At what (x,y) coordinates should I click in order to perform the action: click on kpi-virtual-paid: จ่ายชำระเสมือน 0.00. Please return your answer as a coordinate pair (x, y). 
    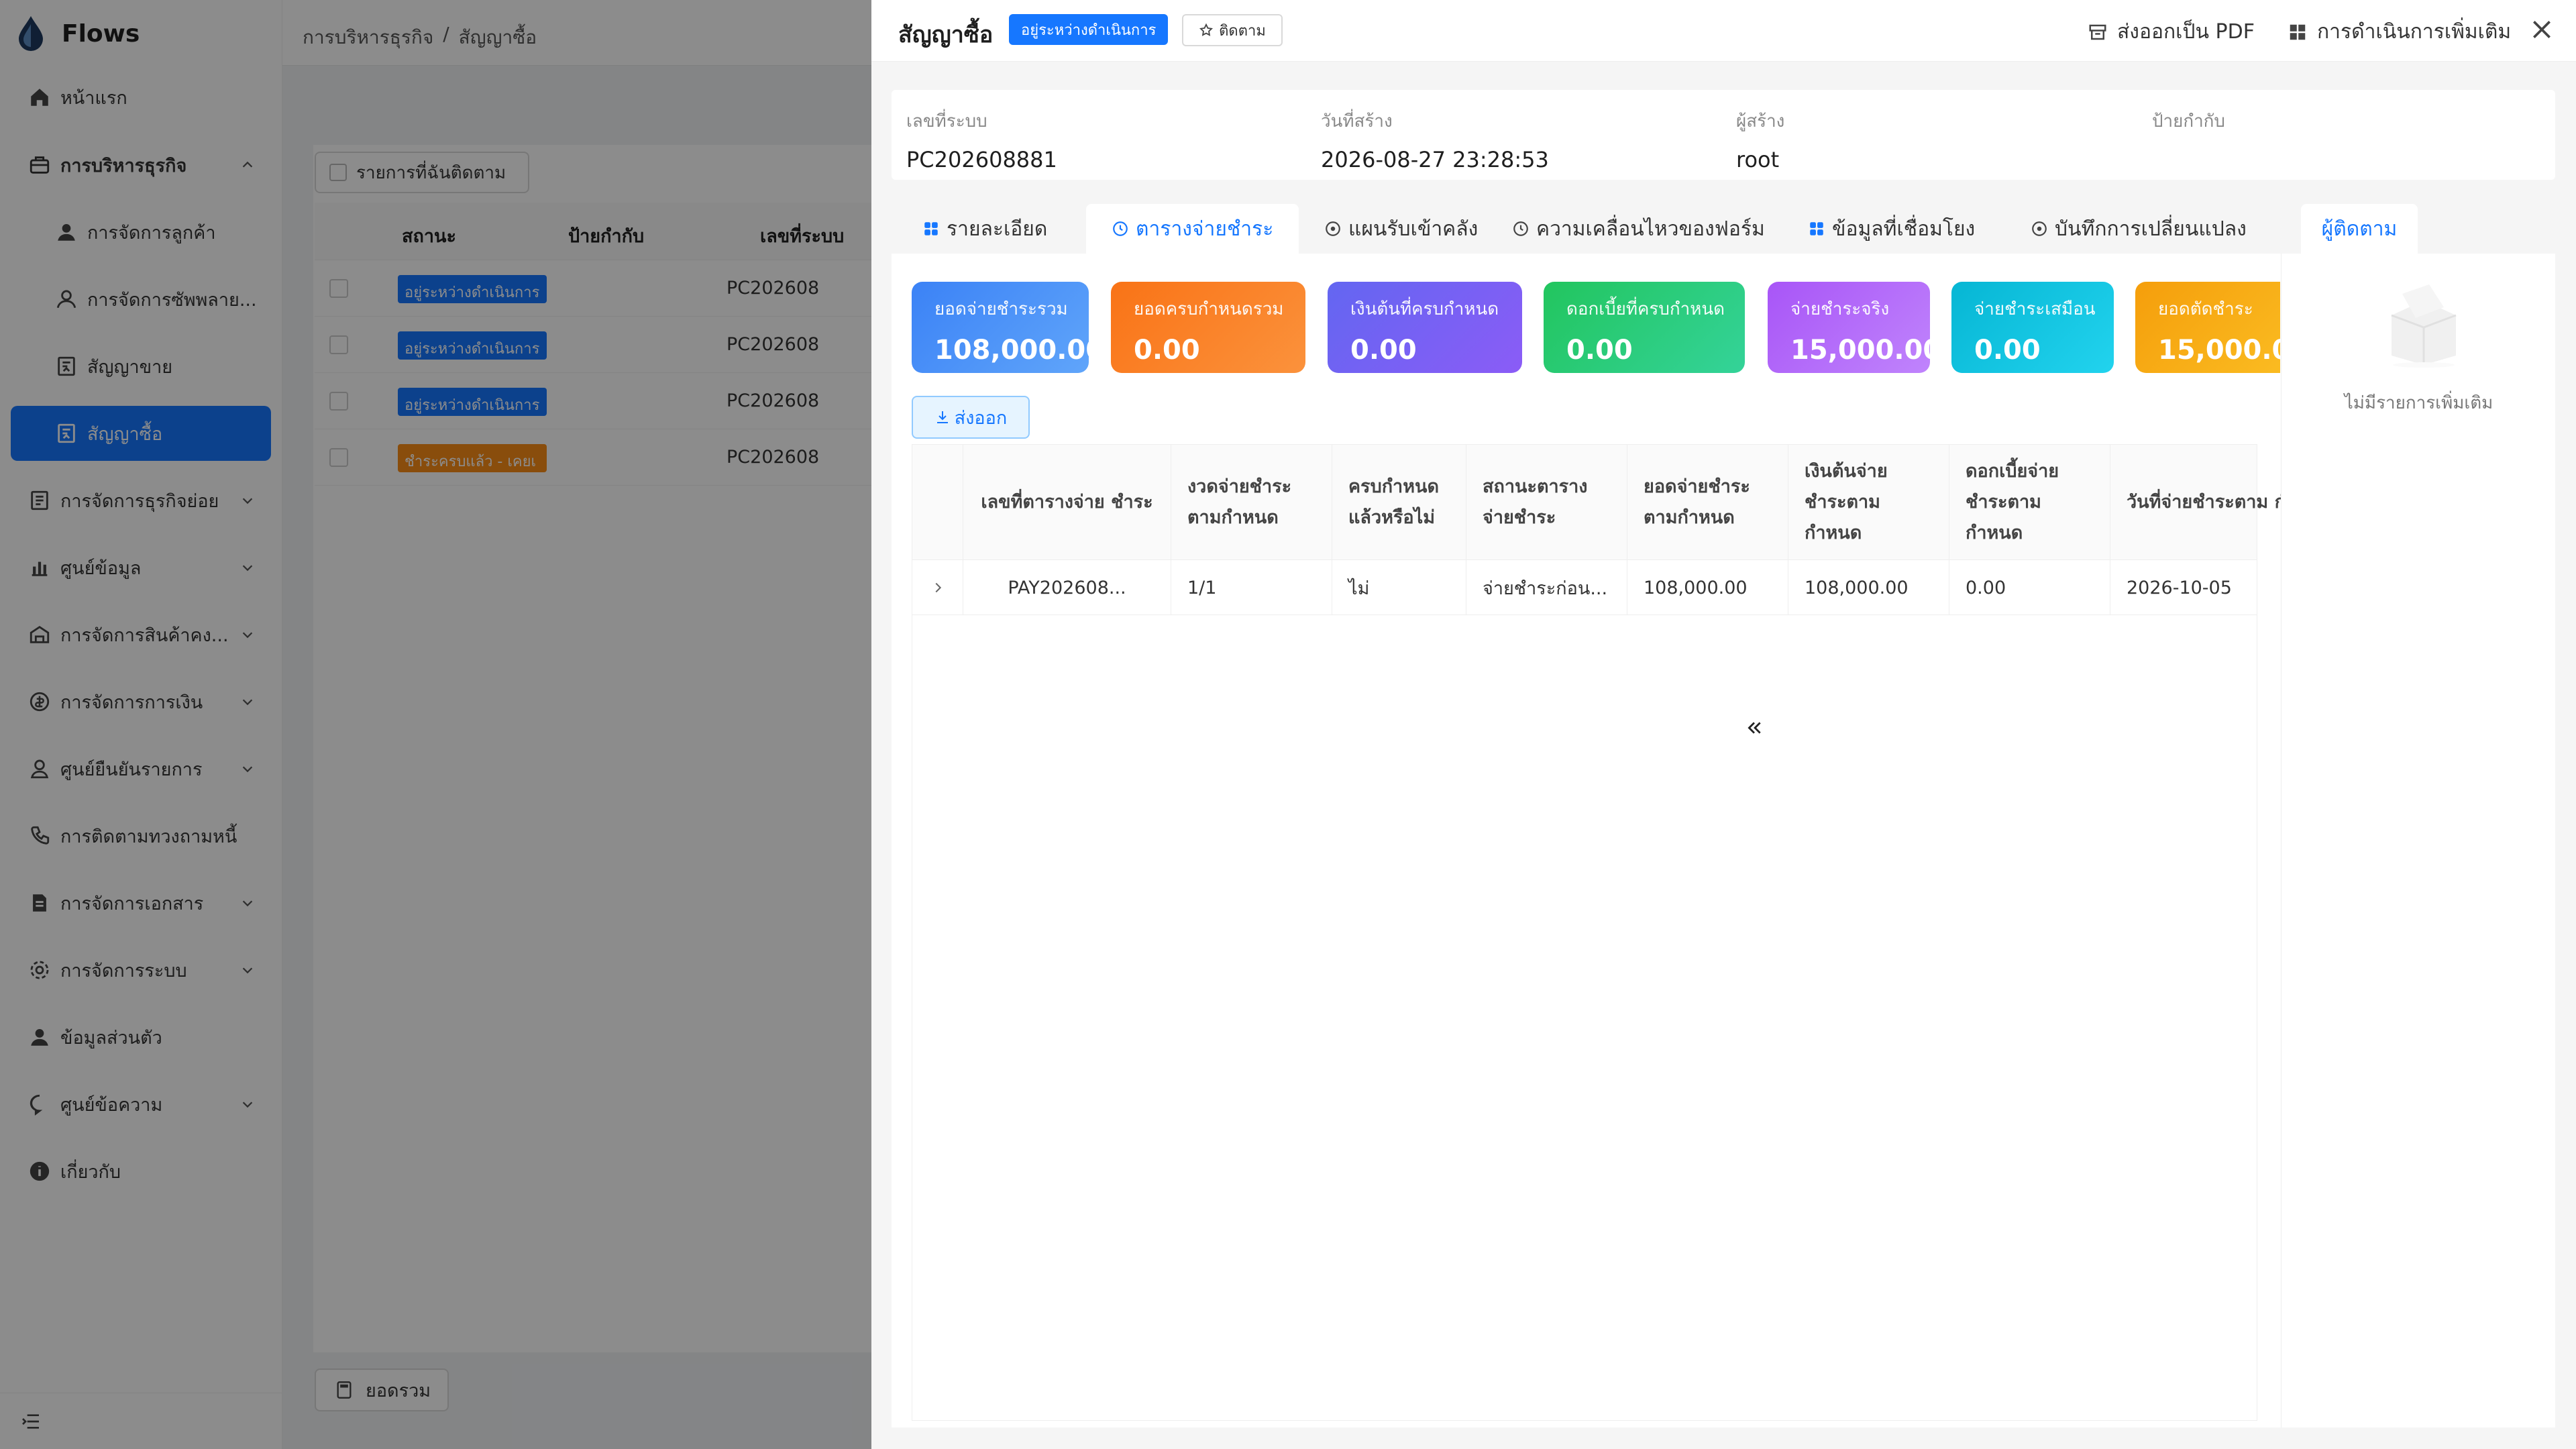
    Looking at the image, I should click on (2032, 327).